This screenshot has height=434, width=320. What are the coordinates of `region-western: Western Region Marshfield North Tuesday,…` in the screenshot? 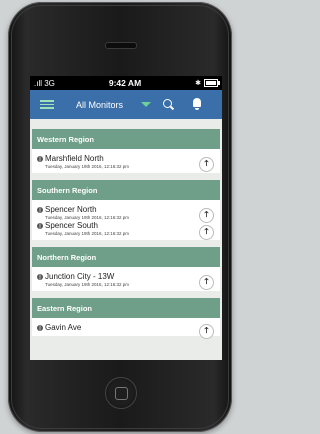 It's located at (126, 151).